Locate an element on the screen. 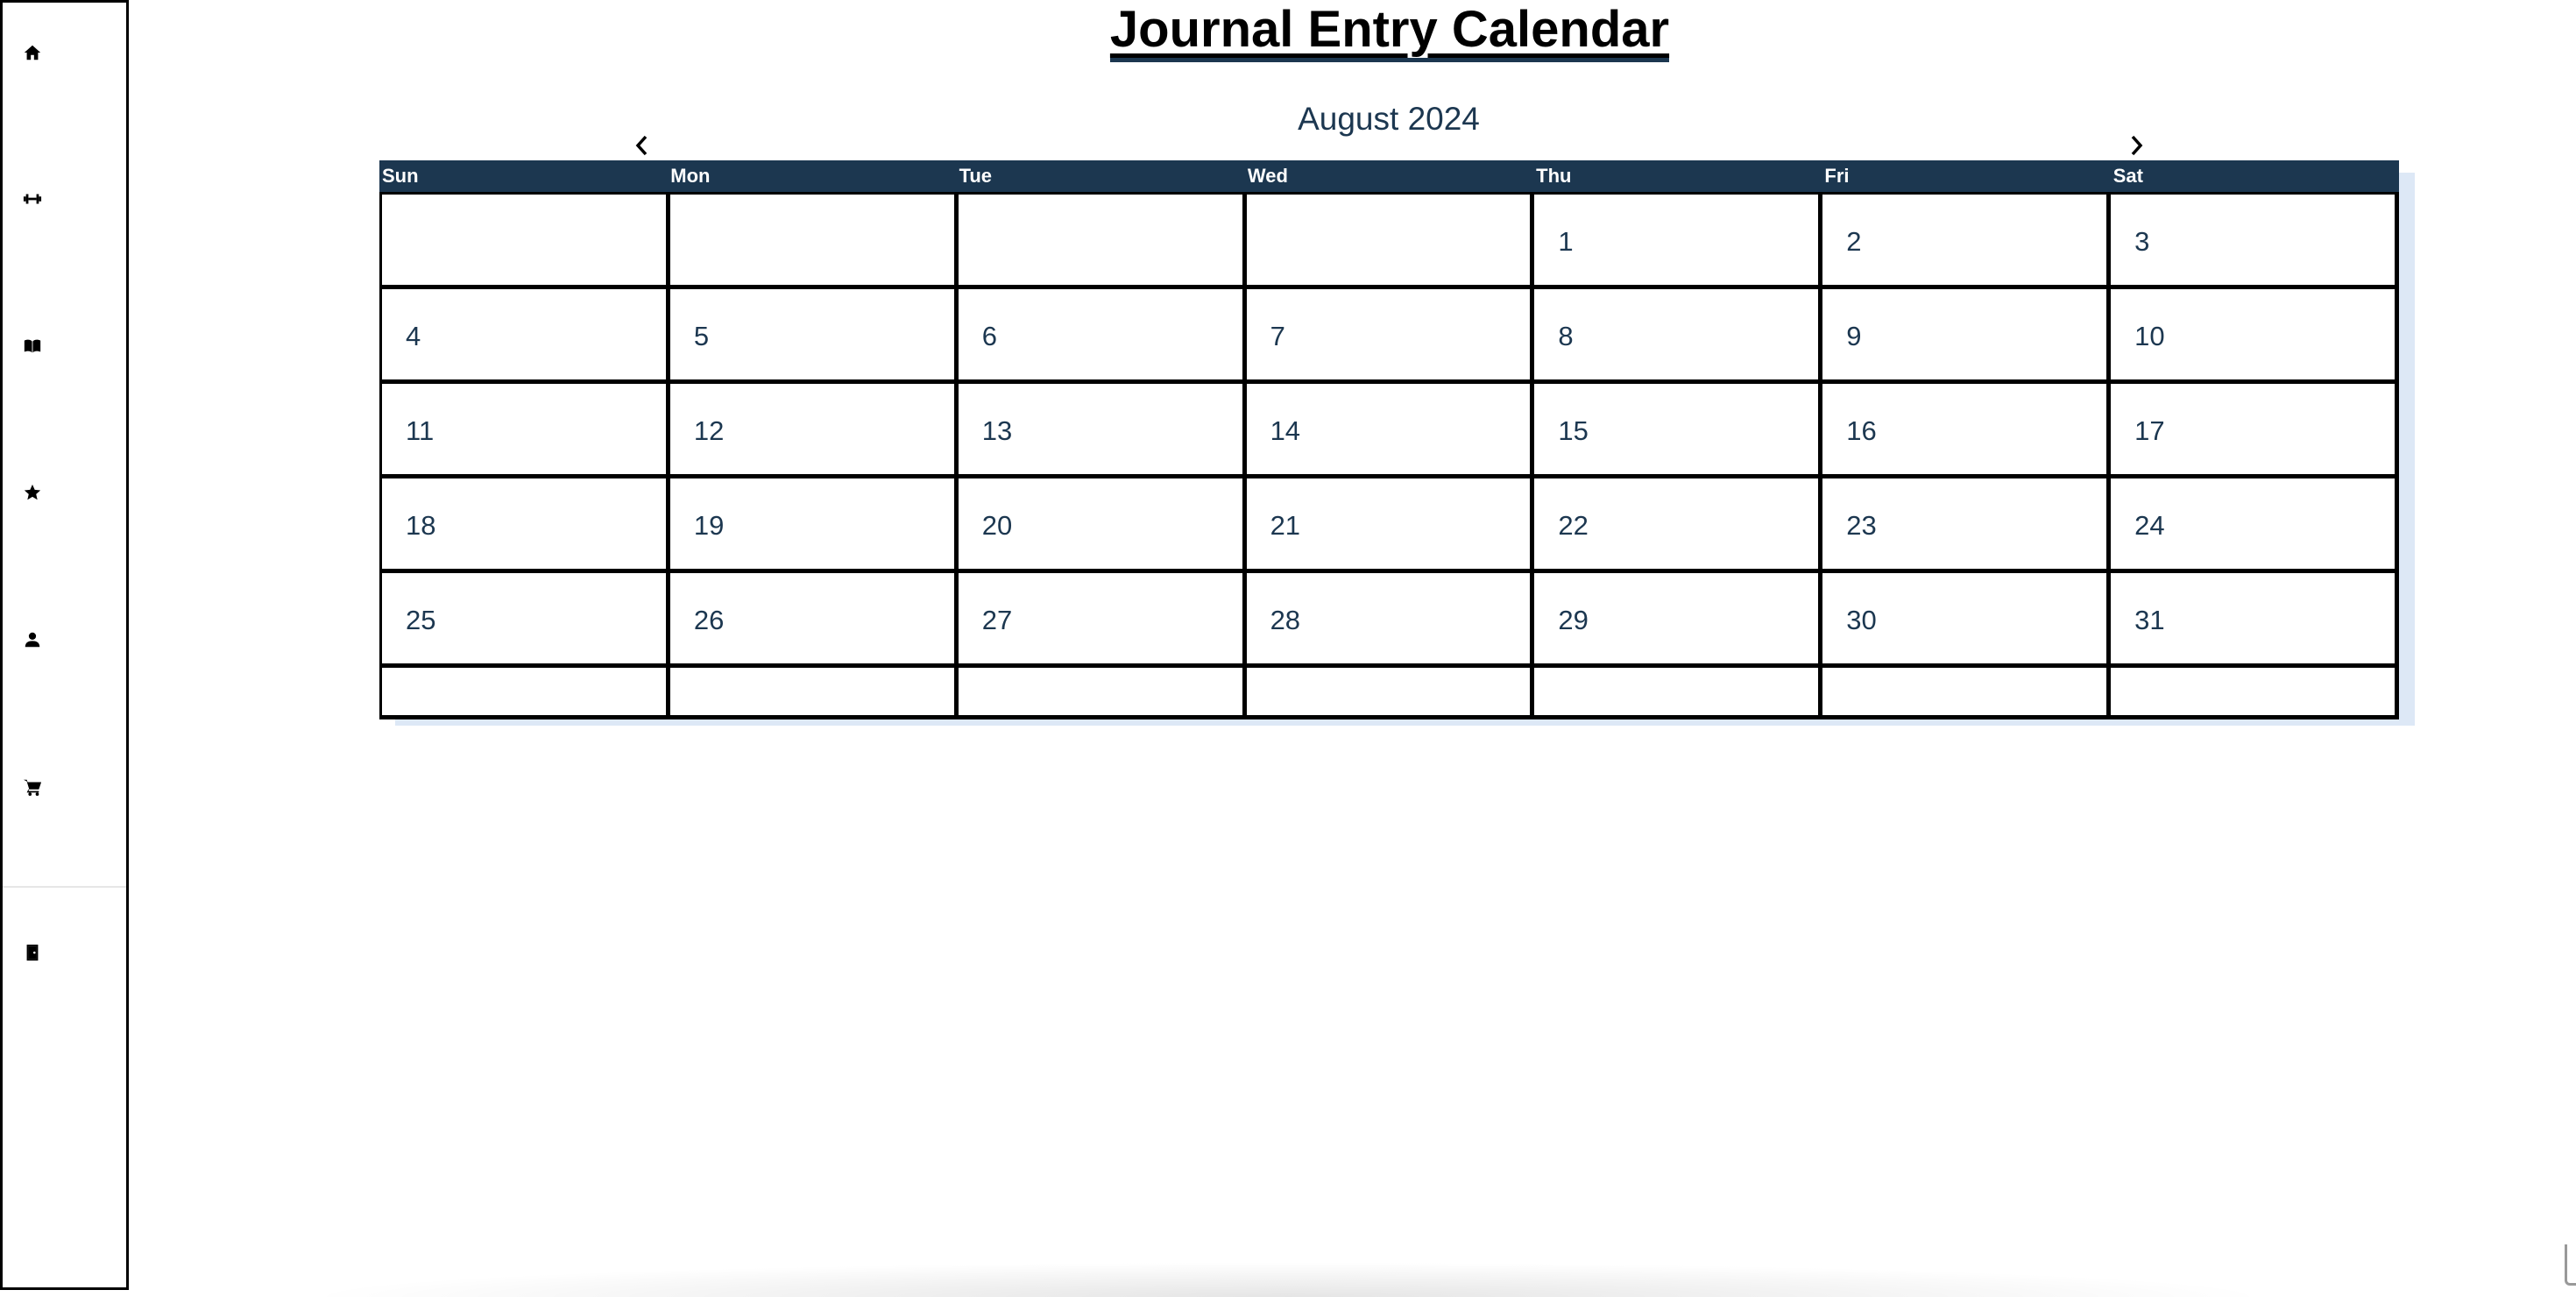 The height and width of the screenshot is (1297, 2576). day-number: 1 is located at coordinates (1566, 241).